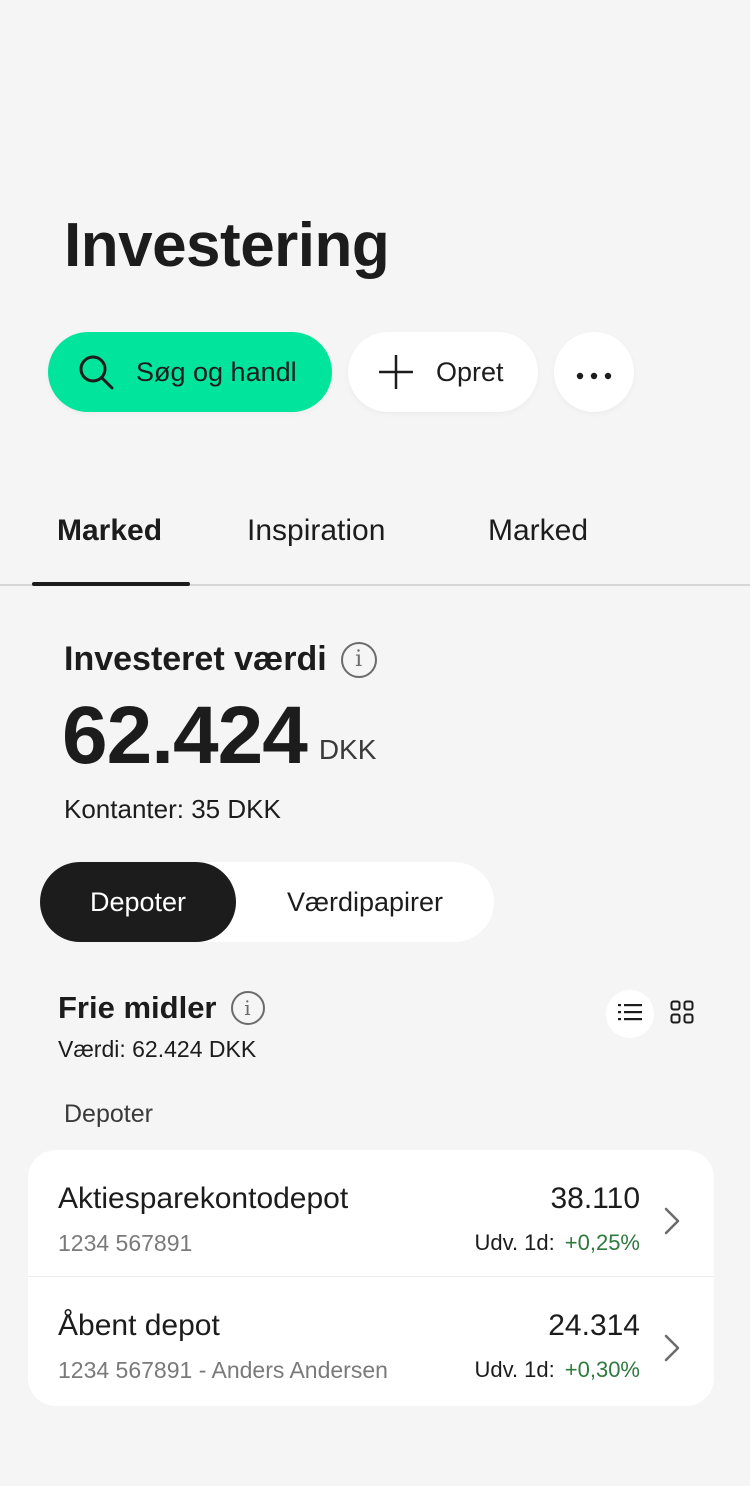  I want to click on layout-toggle, so click(656, 1014).